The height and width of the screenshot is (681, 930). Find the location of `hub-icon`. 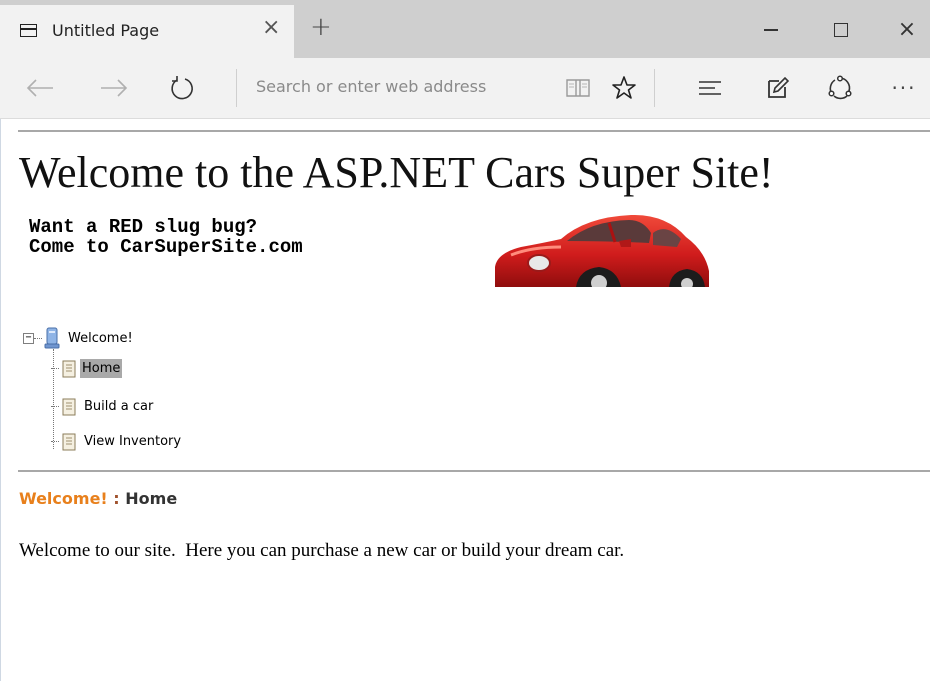

hub-icon is located at coordinates (710, 88).